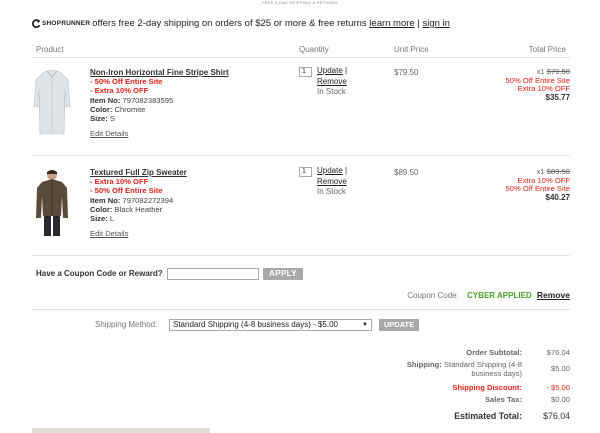 Image resolution: width=600 pixels, height=433 pixels. What do you see at coordinates (213, 274) in the screenshot?
I see `coupon-input` at bounding box center [213, 274].